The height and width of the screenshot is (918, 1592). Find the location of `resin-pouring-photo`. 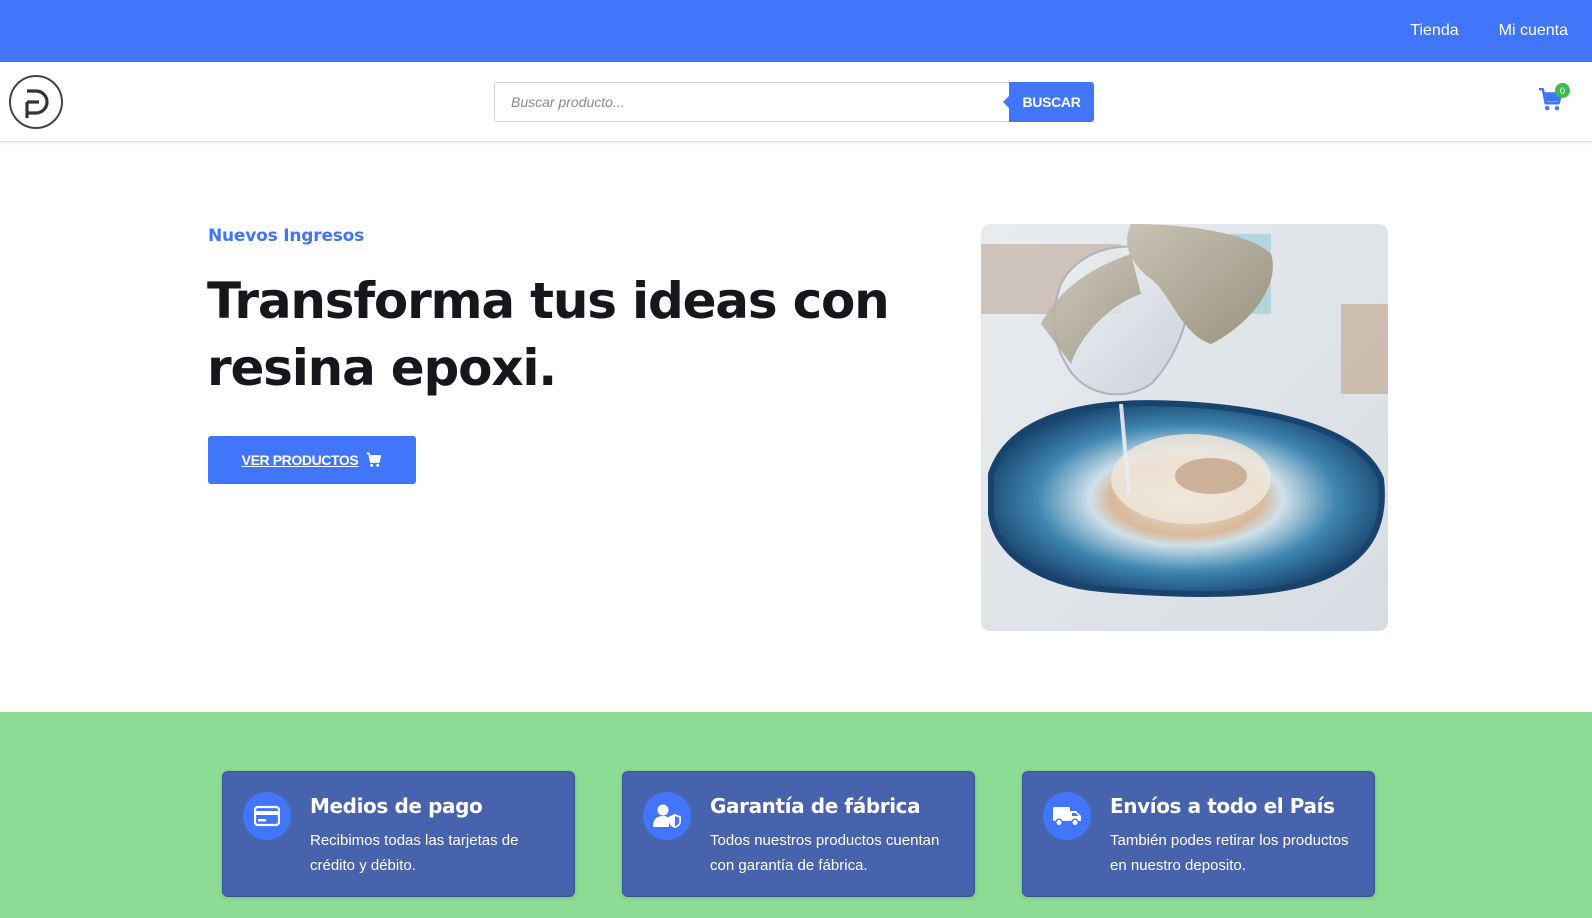

resin-pouring-photo is located at coordinates (1184, 427).